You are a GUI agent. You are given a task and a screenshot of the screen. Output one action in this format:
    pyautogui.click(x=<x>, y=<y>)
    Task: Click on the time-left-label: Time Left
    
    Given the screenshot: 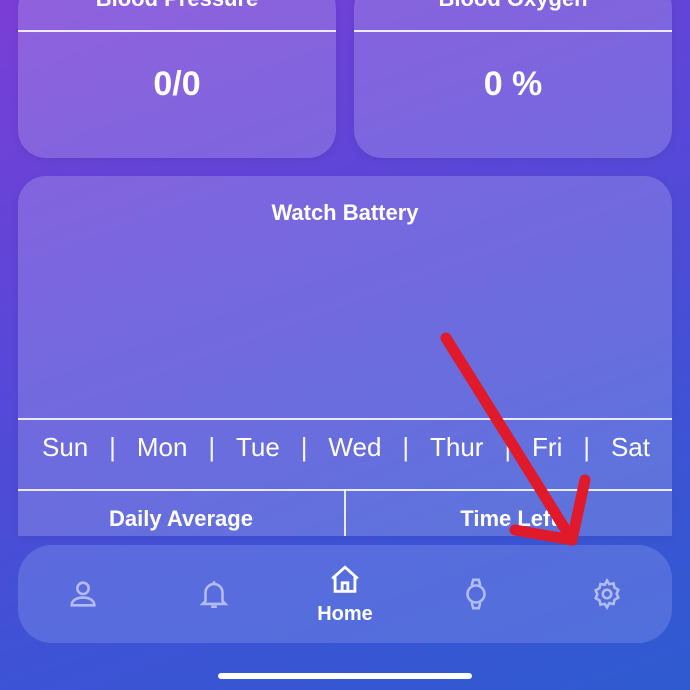 What is the action you would take?
    pyautogui.click(x=509, y=518)
    